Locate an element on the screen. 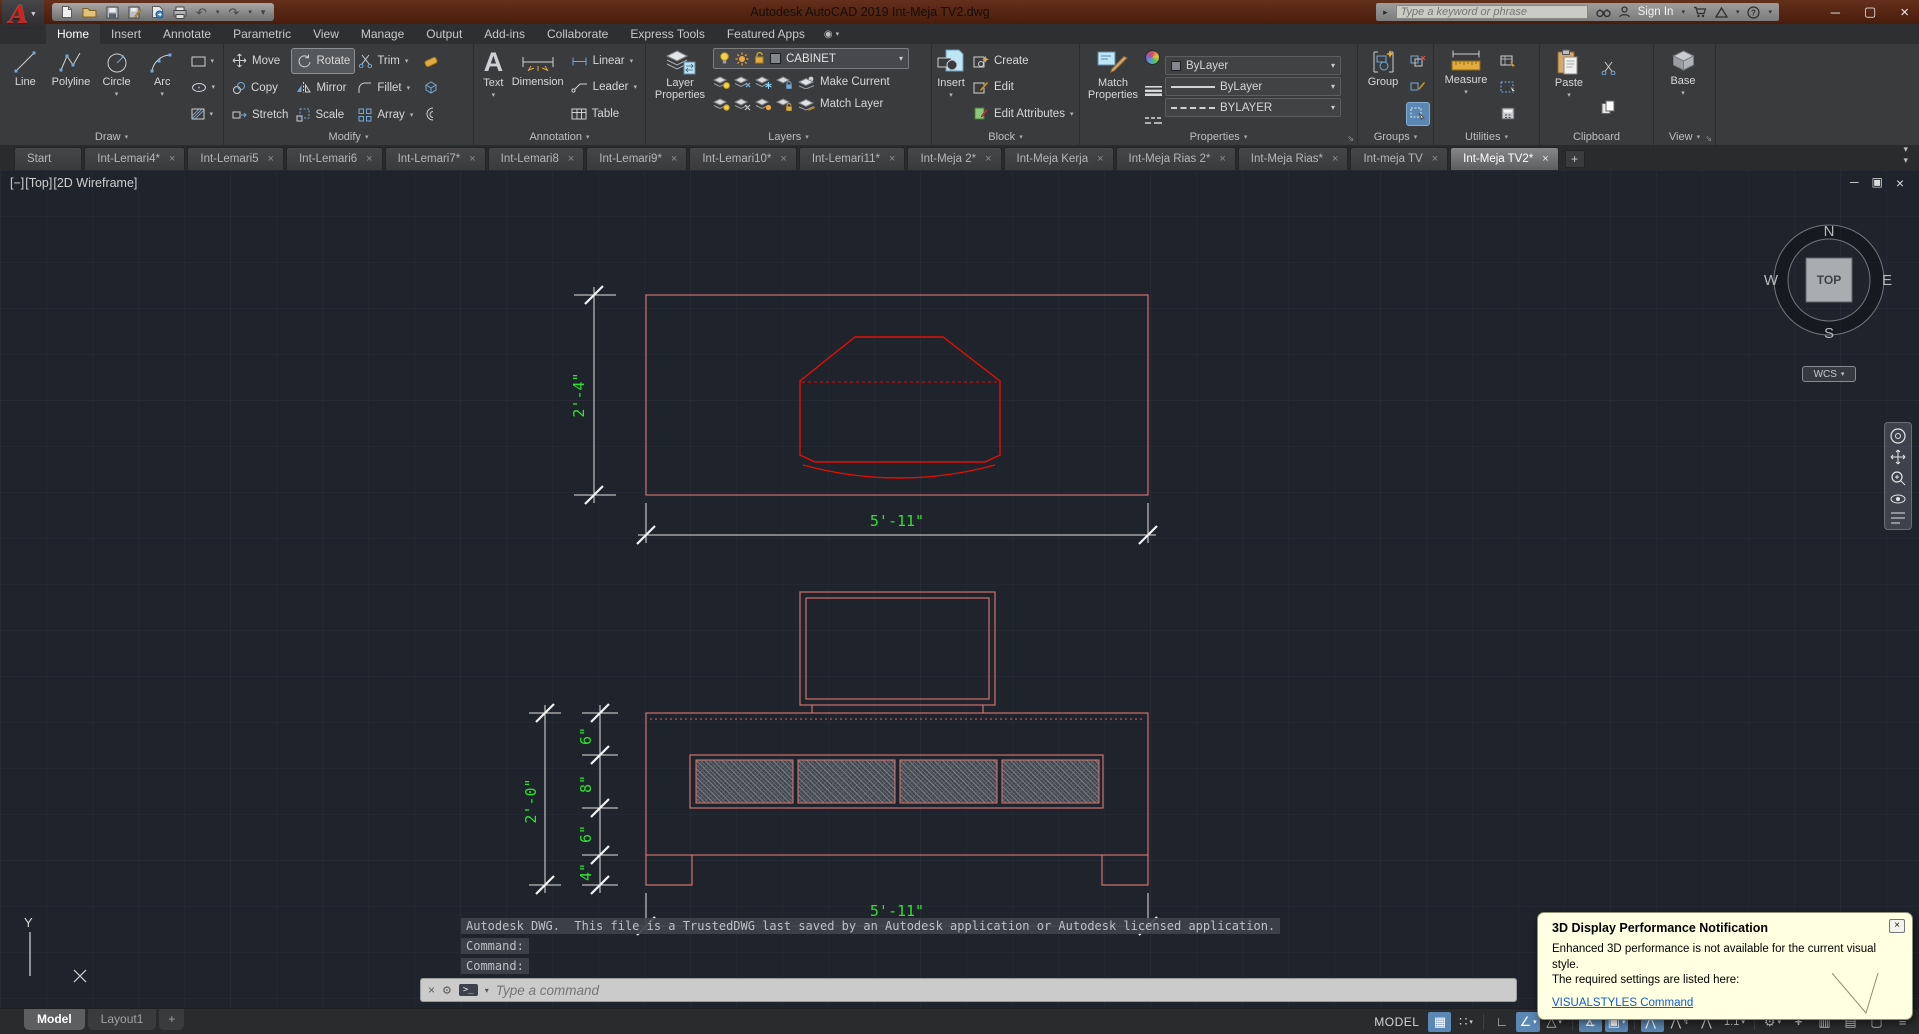  table-button: Table is located at coordinates (604, 114).